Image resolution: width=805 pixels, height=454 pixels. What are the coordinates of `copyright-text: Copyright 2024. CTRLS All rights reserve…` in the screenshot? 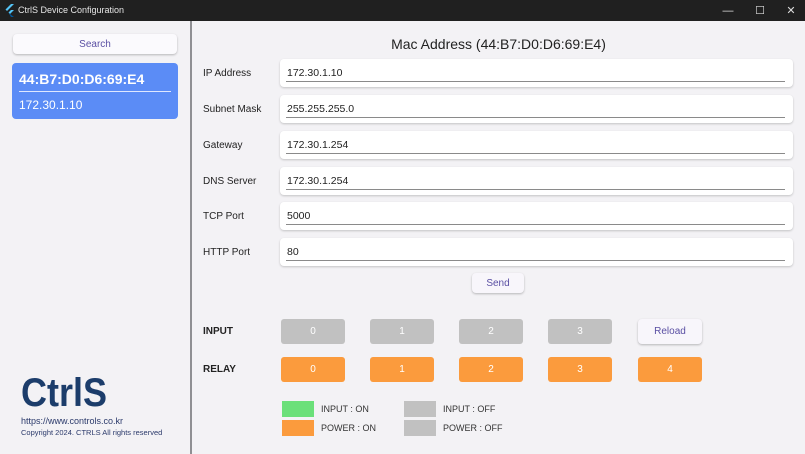 It's located at (92, 432).